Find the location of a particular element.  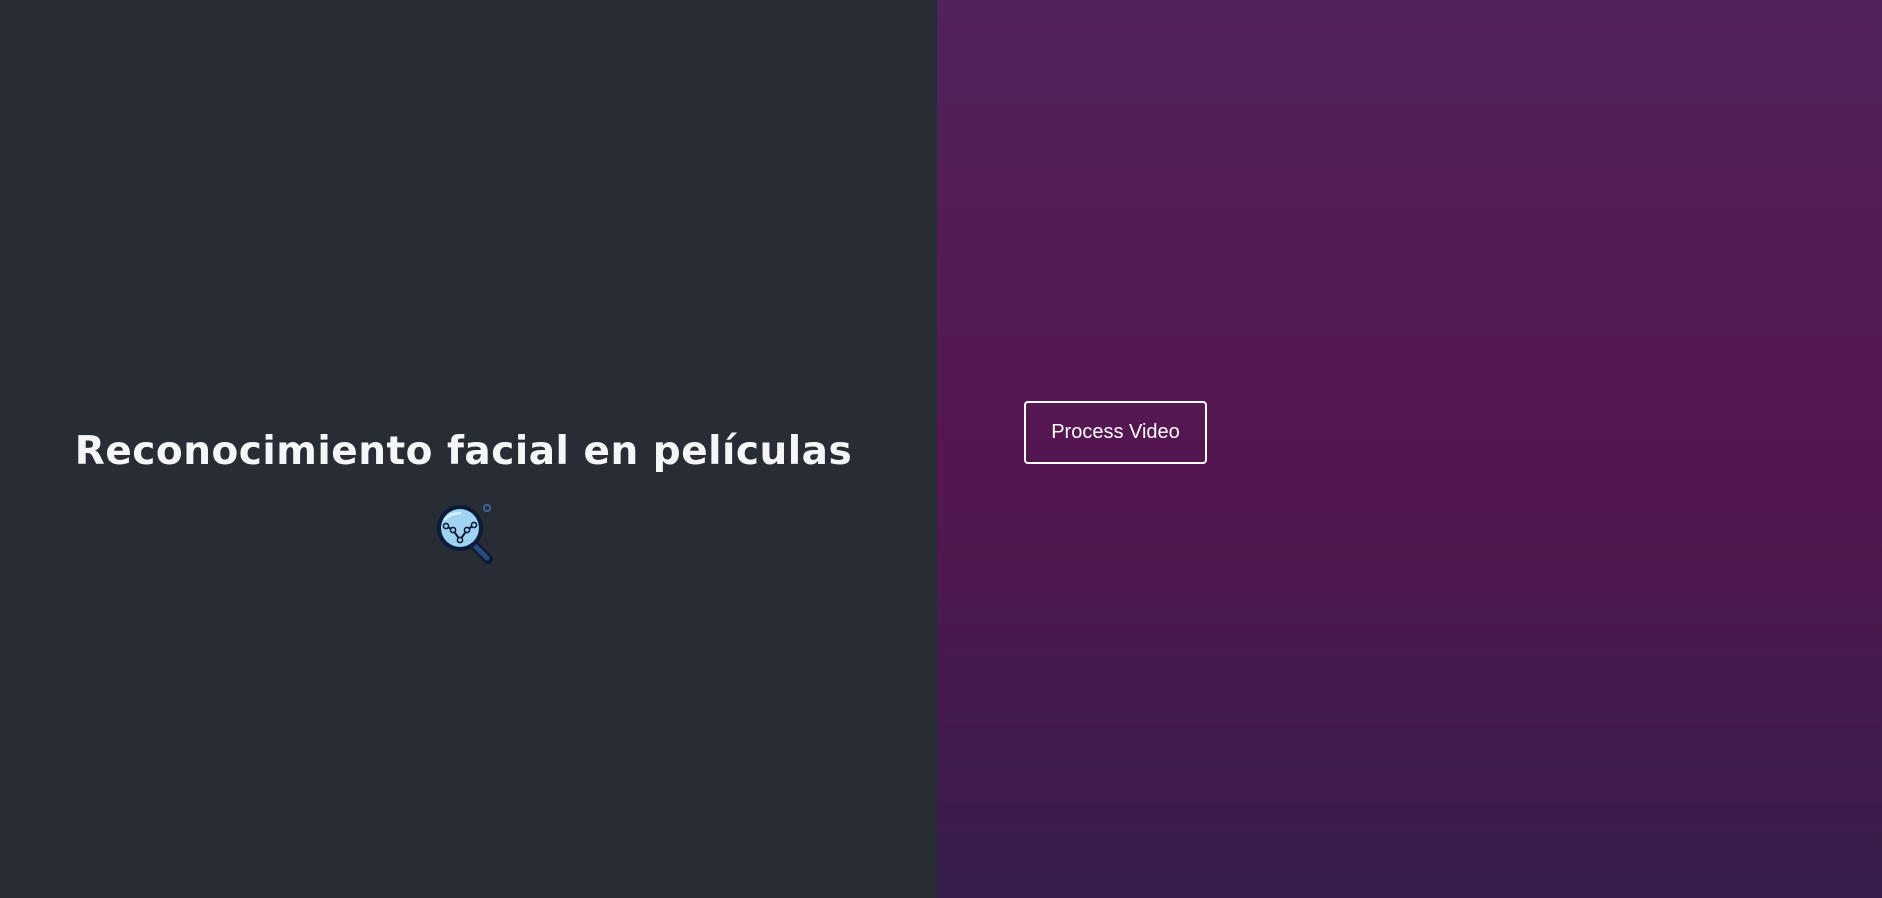

magnifier-chart-icon is located at coordinates (465, 533).